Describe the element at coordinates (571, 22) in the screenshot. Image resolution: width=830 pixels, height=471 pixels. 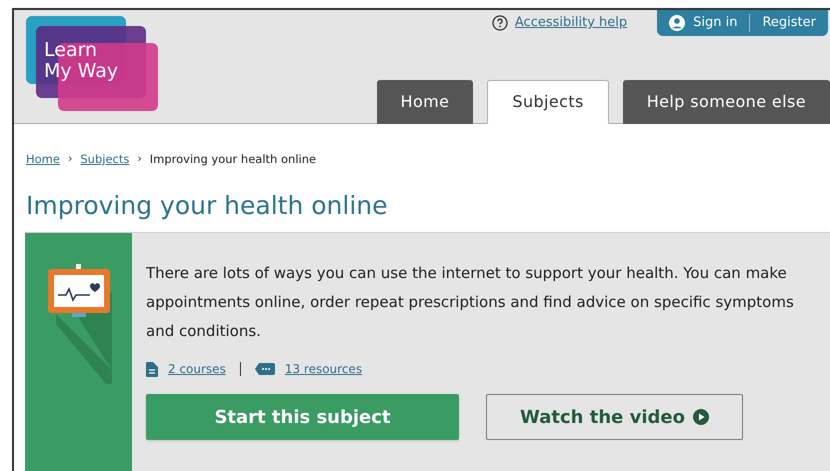
I see `accessibility-help-link: Accessibility help` at that location.